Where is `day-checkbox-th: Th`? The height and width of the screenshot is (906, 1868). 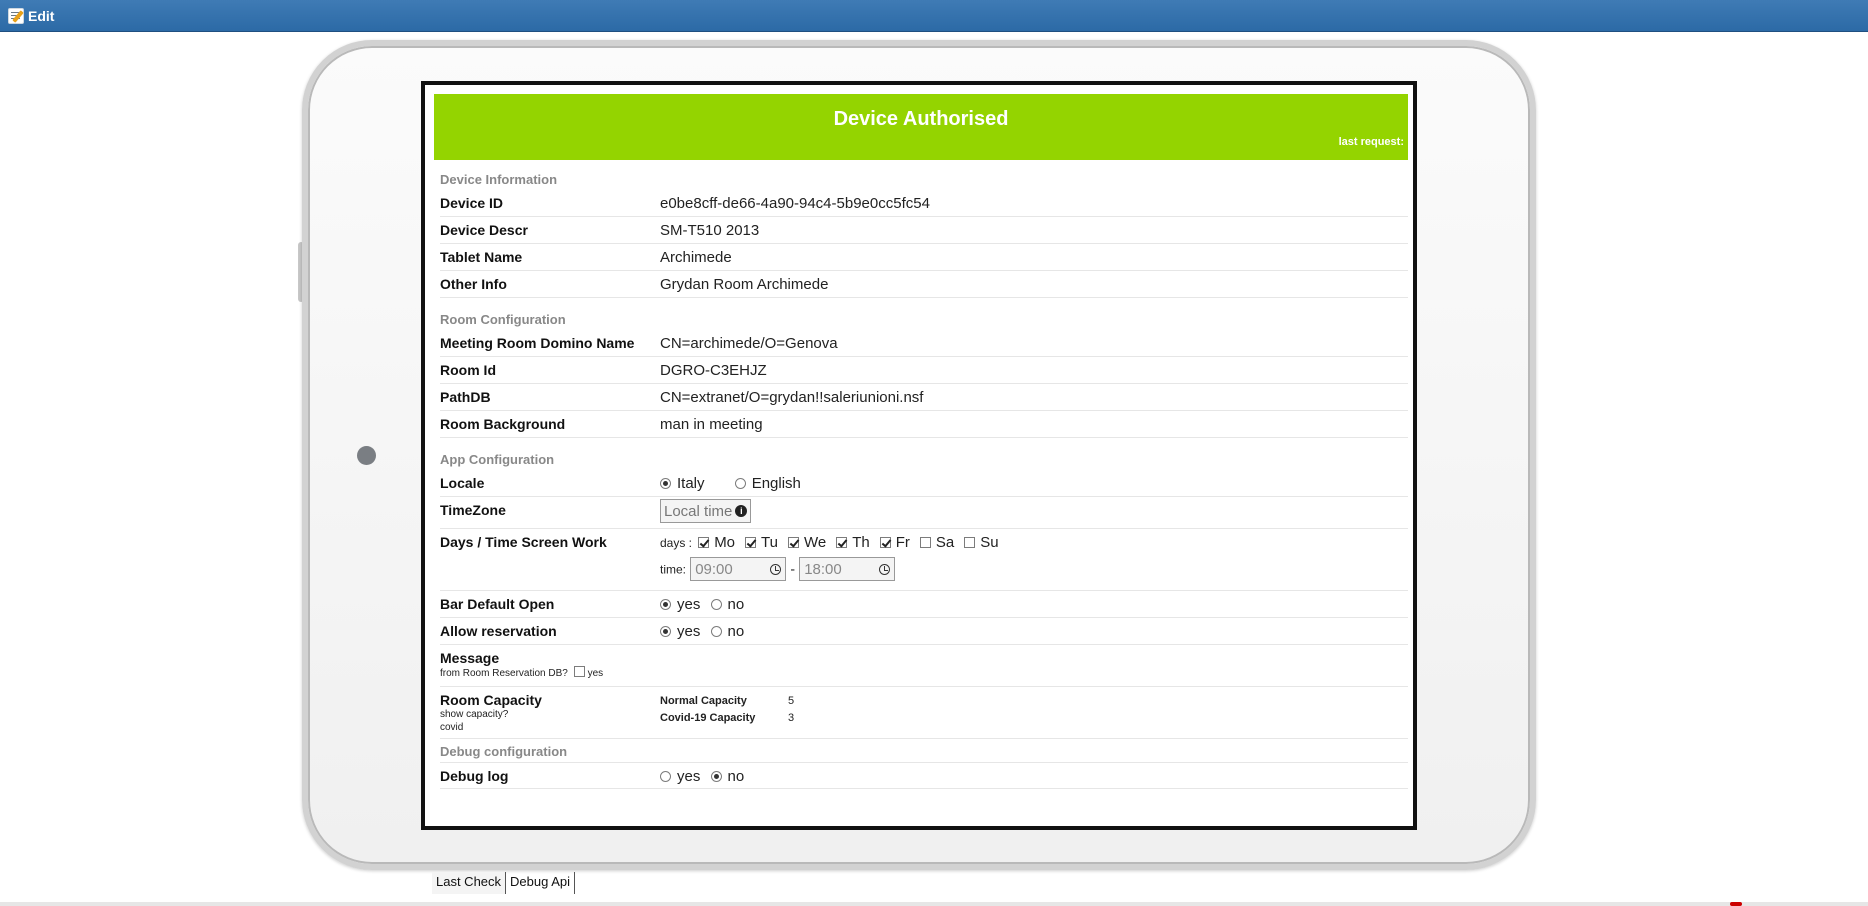 day-checkbox-th: Th is located at coordinates (853, 542).